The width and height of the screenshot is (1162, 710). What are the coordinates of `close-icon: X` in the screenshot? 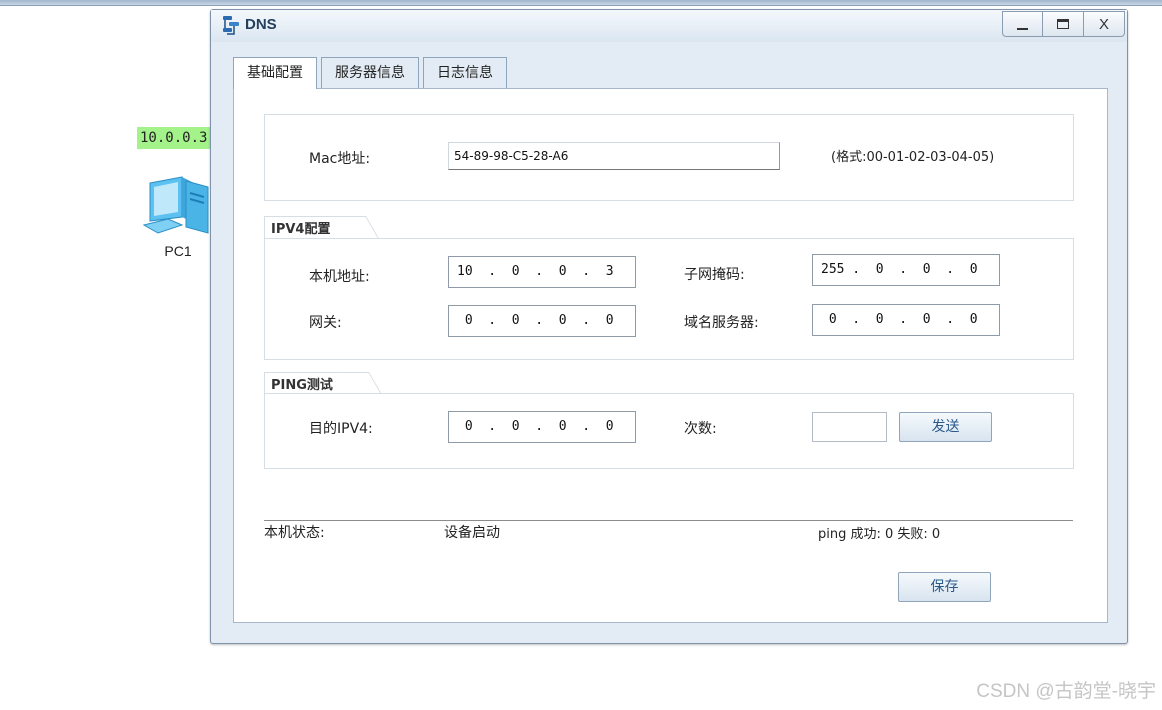 It's located at (1103, 24).